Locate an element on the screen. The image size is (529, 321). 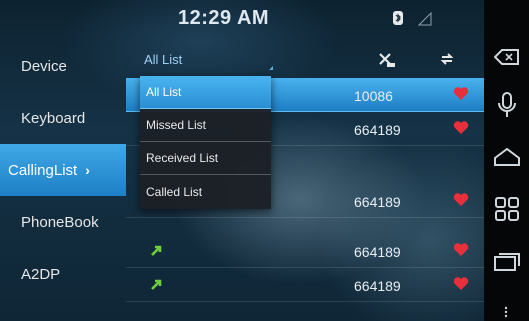
sidebar-item-label: PhoneBook is located at coordinates (60, 222).